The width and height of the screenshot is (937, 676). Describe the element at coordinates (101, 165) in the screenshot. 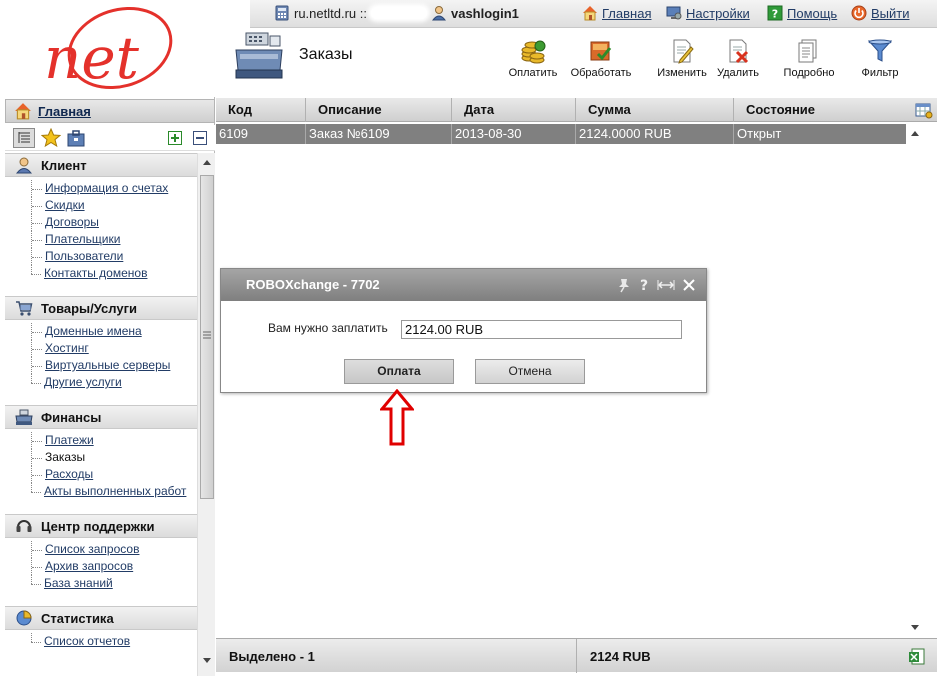

I see `section-client: Клиент` at that location.